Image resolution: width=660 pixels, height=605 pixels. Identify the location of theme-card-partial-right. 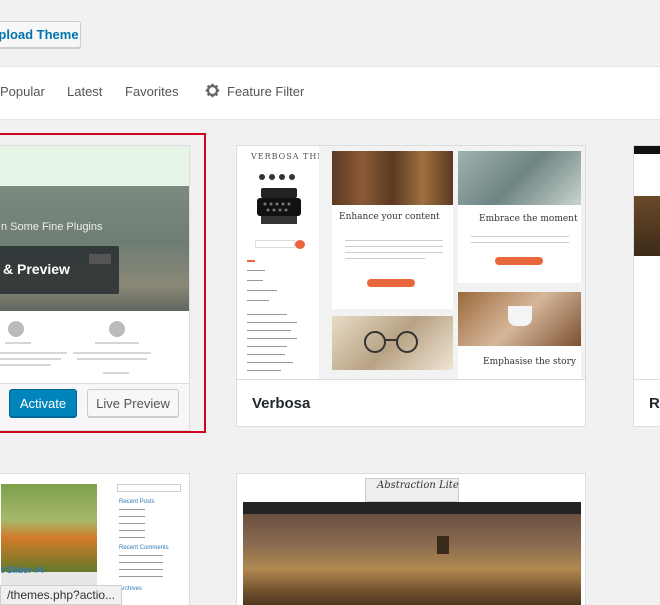
(646, 286).